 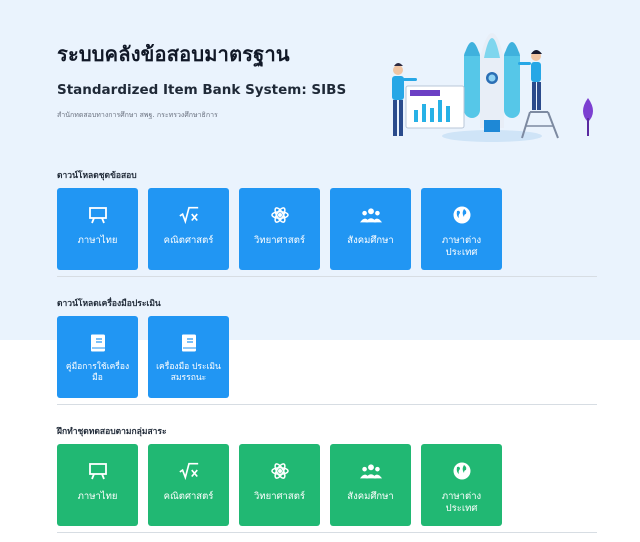 I want to click on tile-label: คู่มือการใช้เครื่อง มือ, so click(x=97, y=372).